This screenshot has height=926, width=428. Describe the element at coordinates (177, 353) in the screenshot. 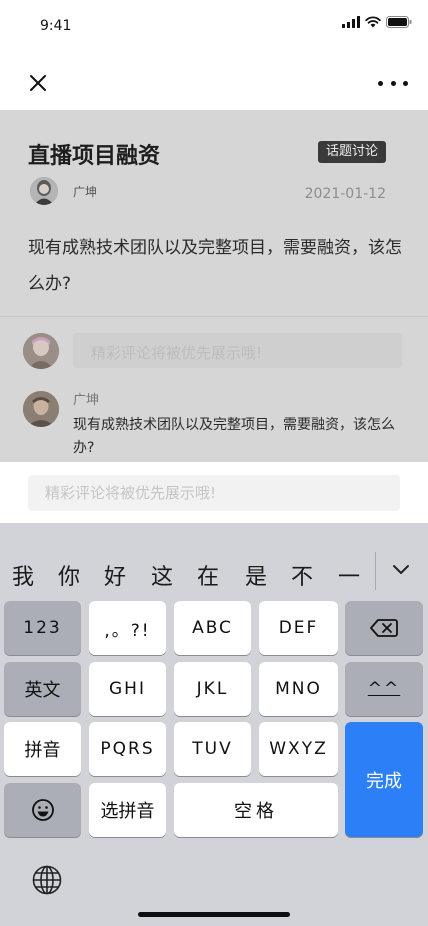

I see `comment-prompt-placeholder: 精彩评论将被优先展示哦!` at that location.